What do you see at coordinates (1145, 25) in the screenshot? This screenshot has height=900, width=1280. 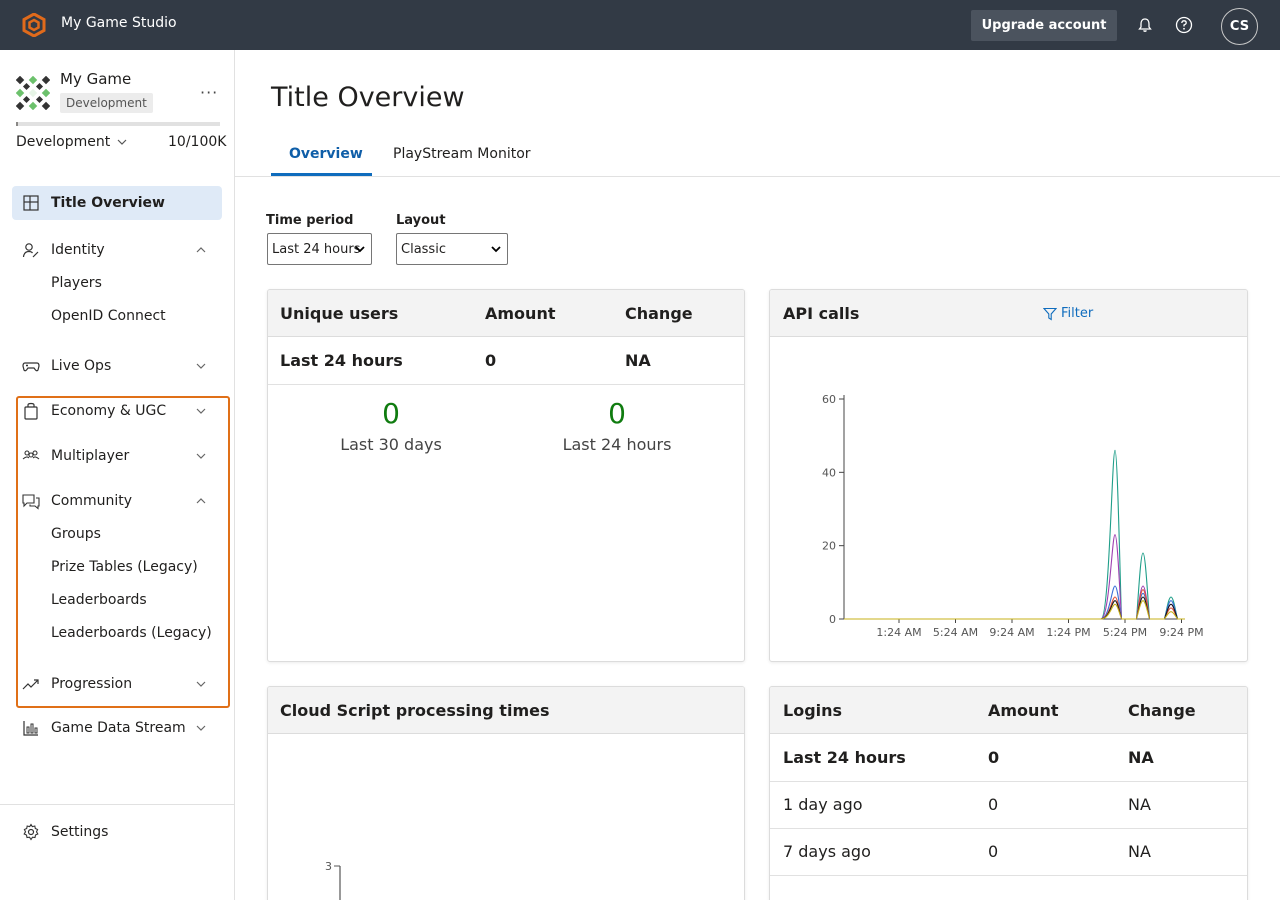 I see `bell-icon` at bounding box center [1145, 25].